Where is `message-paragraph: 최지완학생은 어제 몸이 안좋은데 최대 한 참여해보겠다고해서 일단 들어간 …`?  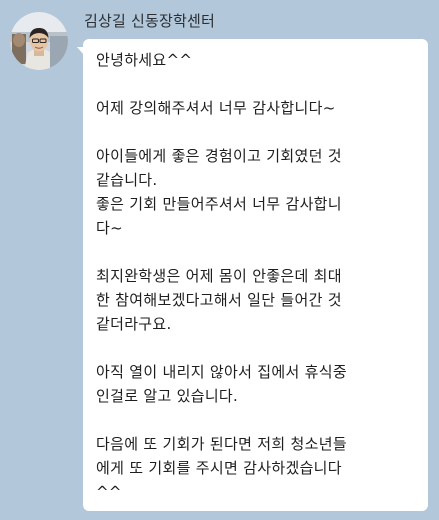
message-paragraph: 최지완학생은 어제 몸이 안좋은데 최대 한 참여해보겠다고해서 일단 들어간 … is located at coordinates (219, 300).